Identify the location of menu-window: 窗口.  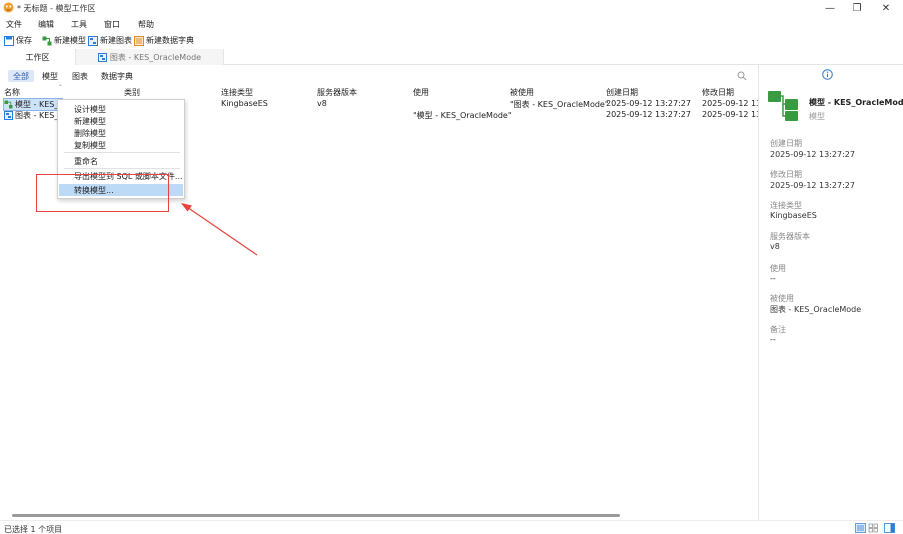
(112, 24).